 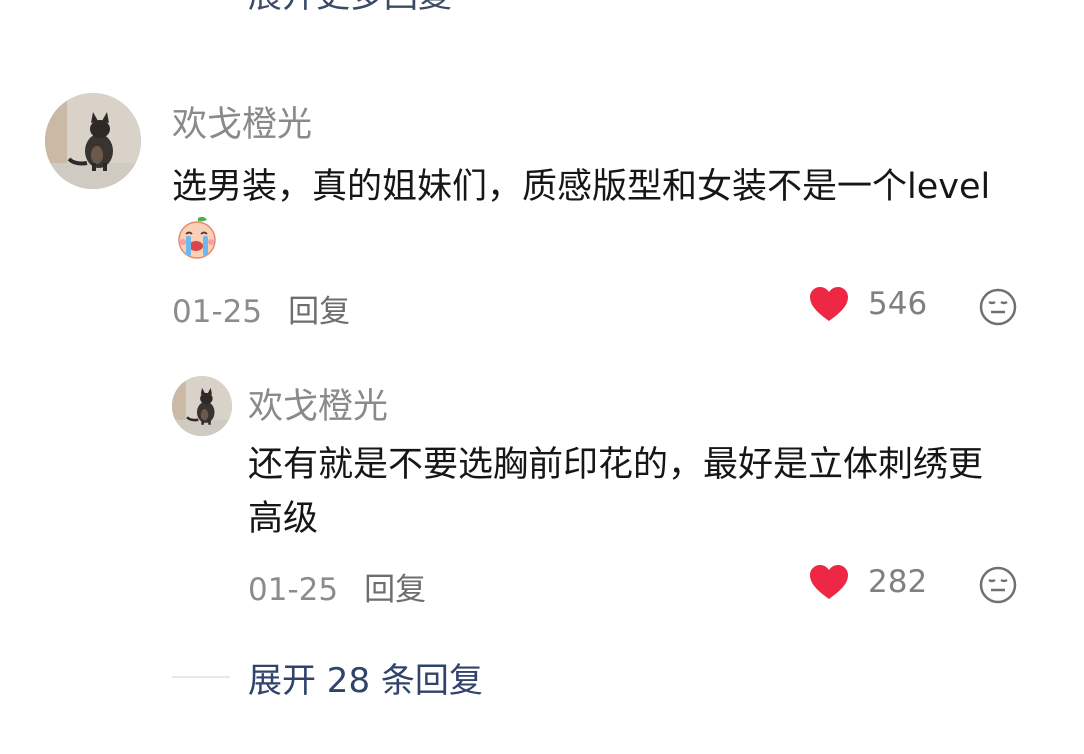 I want to click on crying-peach-emoji-icon, so click(x=197, y=237).